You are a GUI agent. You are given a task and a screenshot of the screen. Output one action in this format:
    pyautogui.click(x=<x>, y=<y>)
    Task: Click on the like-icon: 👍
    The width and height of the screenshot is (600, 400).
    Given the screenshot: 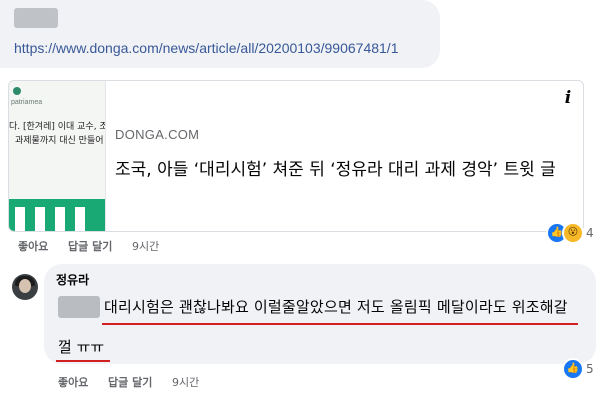 What is the action you would take?
    pyautogui.click(x=573, y=369)
    